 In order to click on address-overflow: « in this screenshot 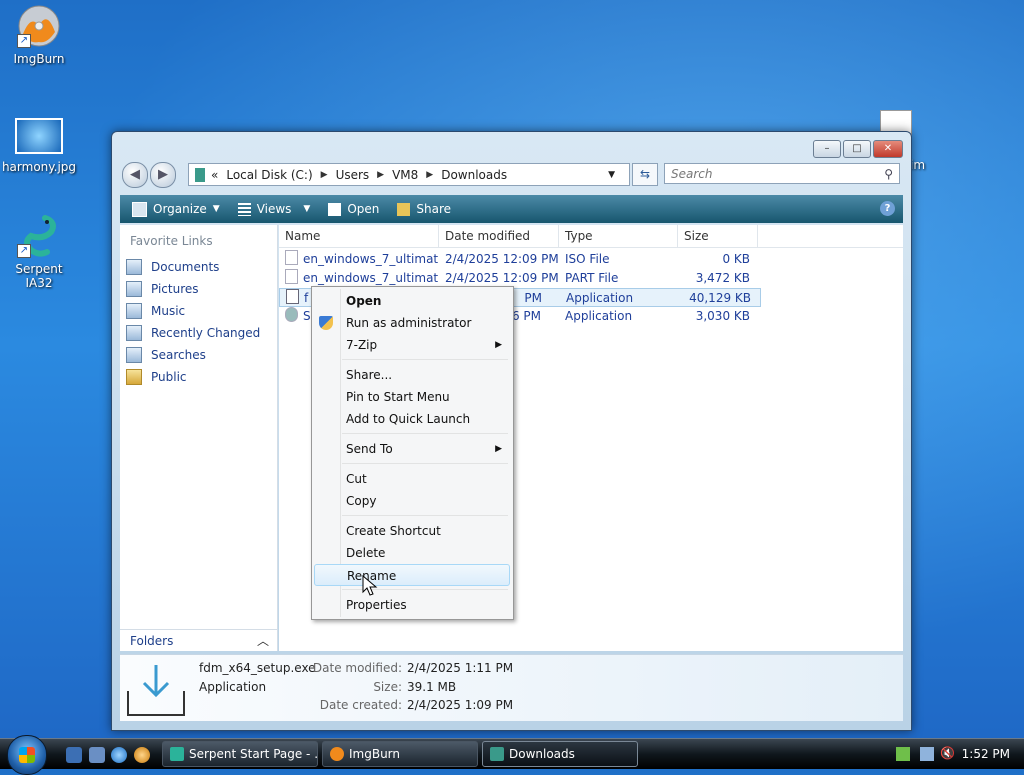, I will do `click(214, 175)`.